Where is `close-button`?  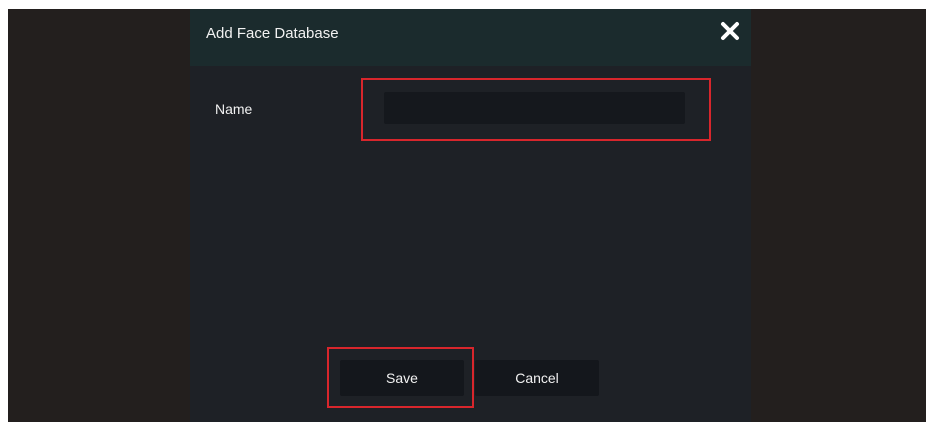 close-button is located at coordinates (730, 31).